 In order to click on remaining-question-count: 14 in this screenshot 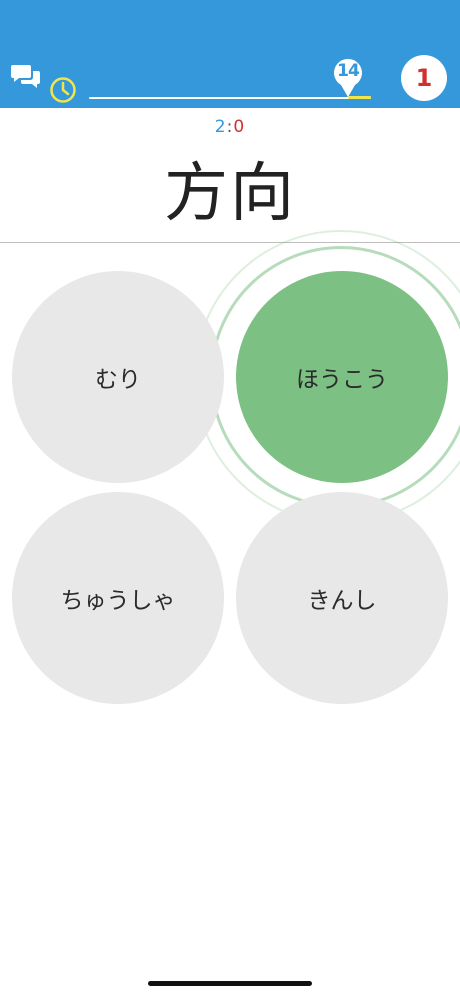, I will do `click(348, 71)`.